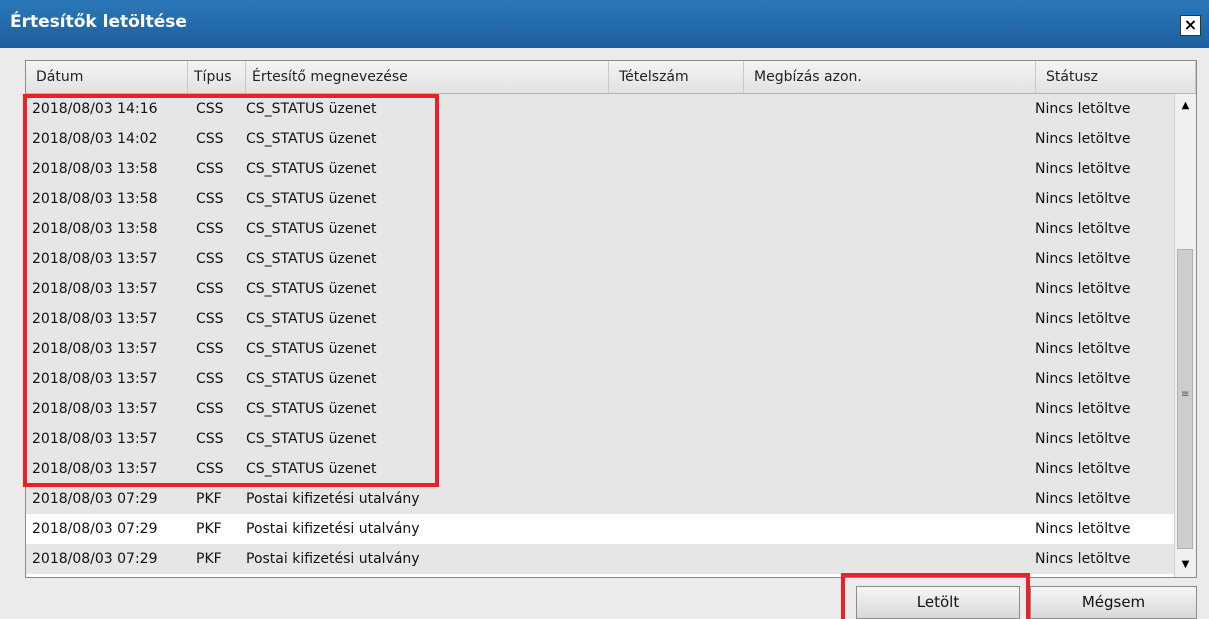 The width and height of the screenshot is (1209, 619). Describe the element at coordinates (107, 77) in the screenshot. I see `column-header-date: Dátum` at that location.